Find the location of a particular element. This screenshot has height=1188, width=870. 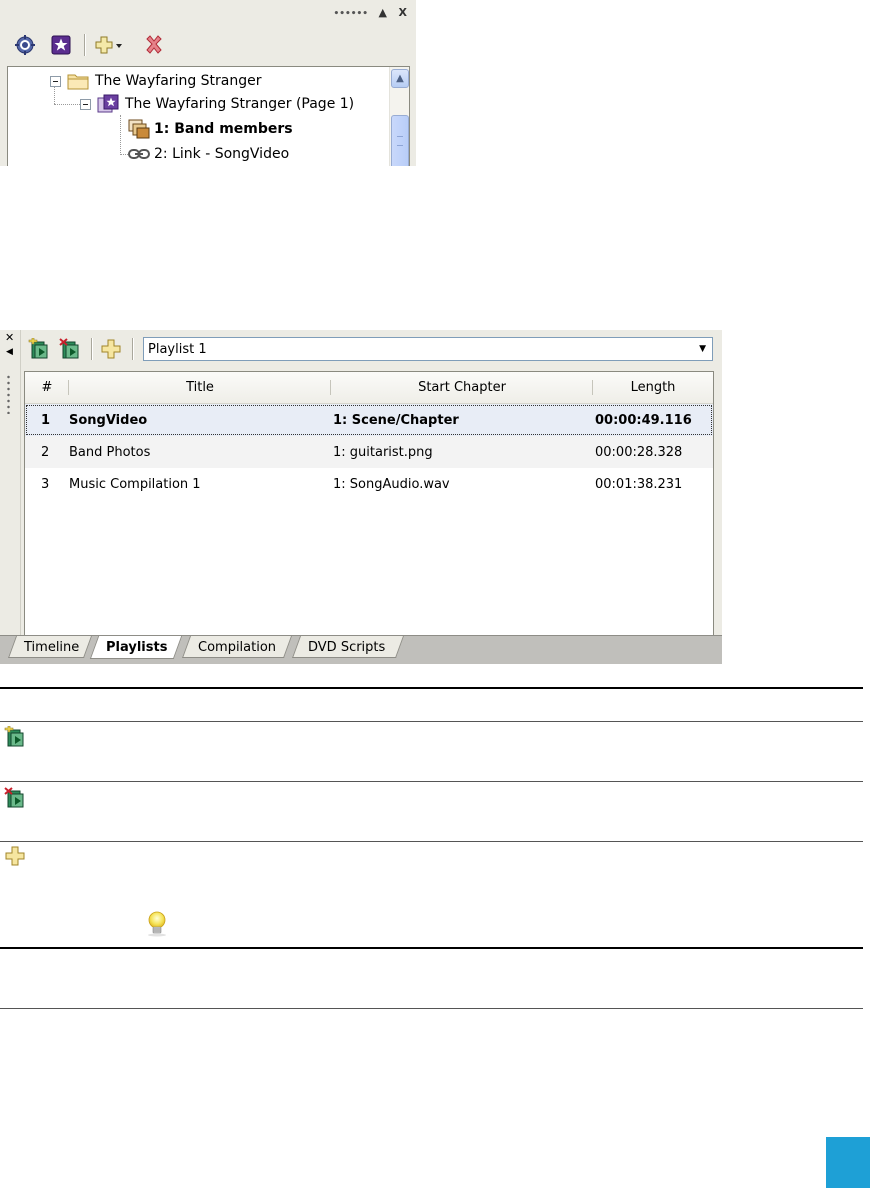

tree-scrollbar: ▲ is located at coordinates (399, 116).